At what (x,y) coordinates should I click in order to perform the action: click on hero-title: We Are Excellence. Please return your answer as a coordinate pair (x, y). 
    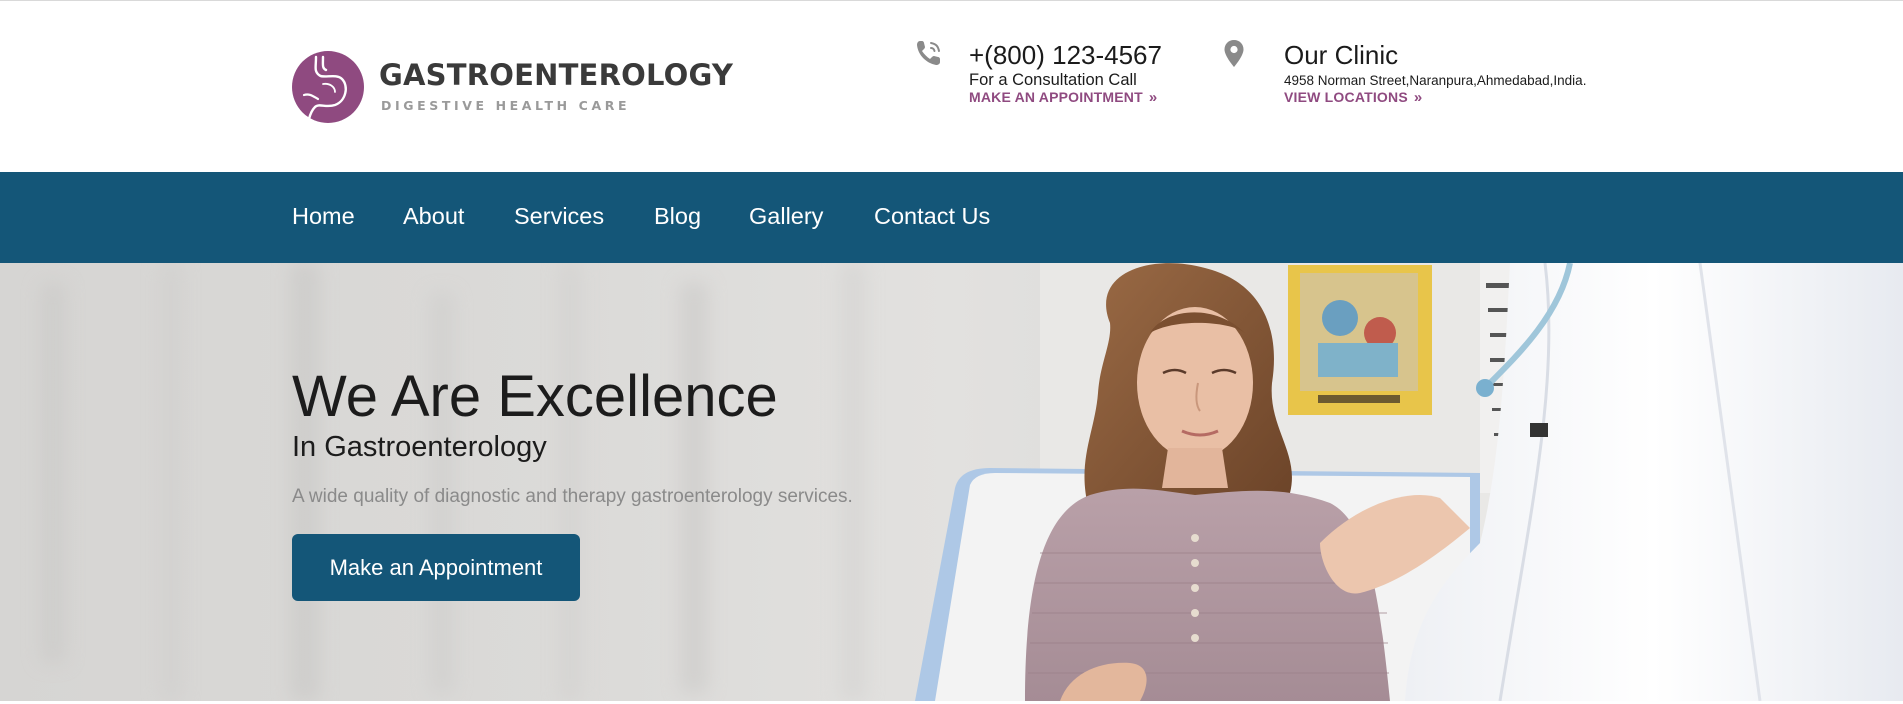
    Looking at the image, I should click on (535, 396).